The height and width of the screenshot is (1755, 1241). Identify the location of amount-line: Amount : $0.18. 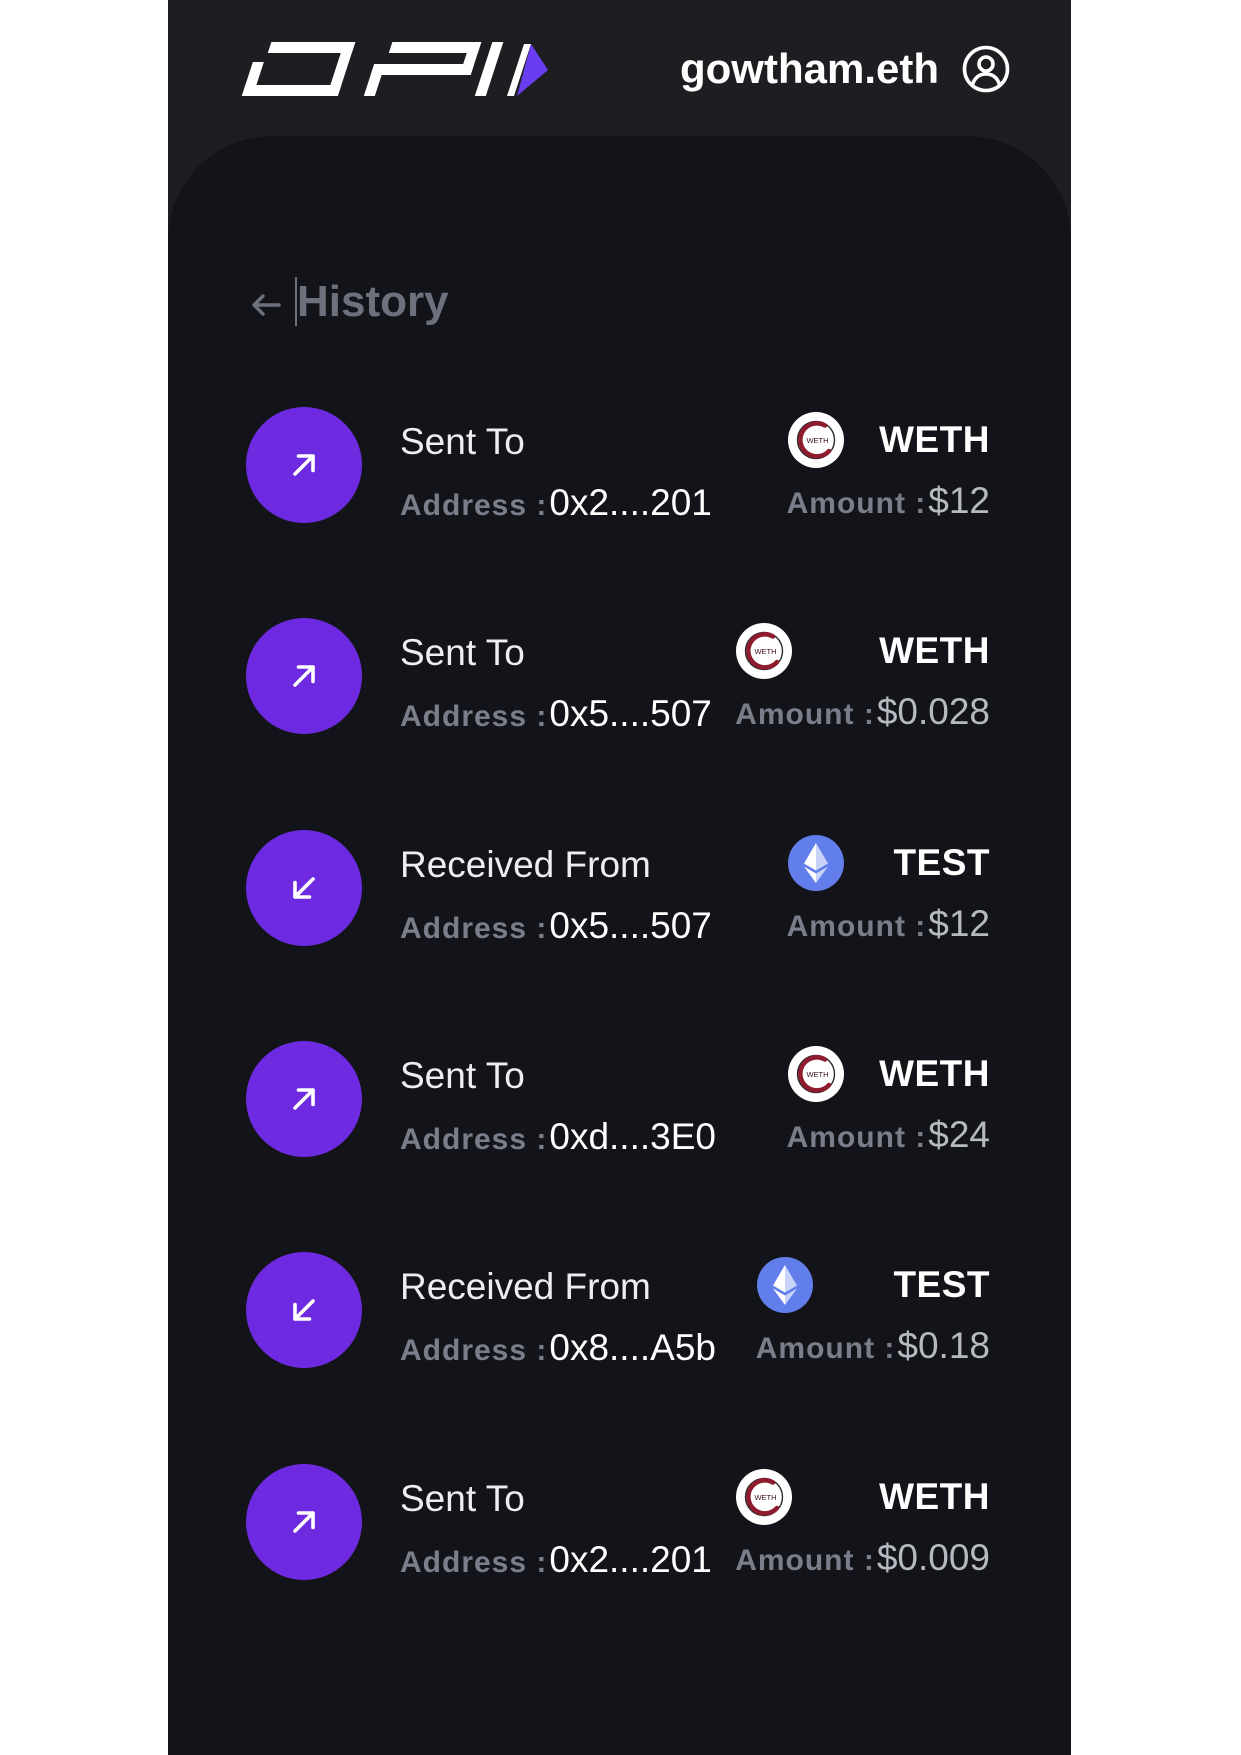
(873, 1347).